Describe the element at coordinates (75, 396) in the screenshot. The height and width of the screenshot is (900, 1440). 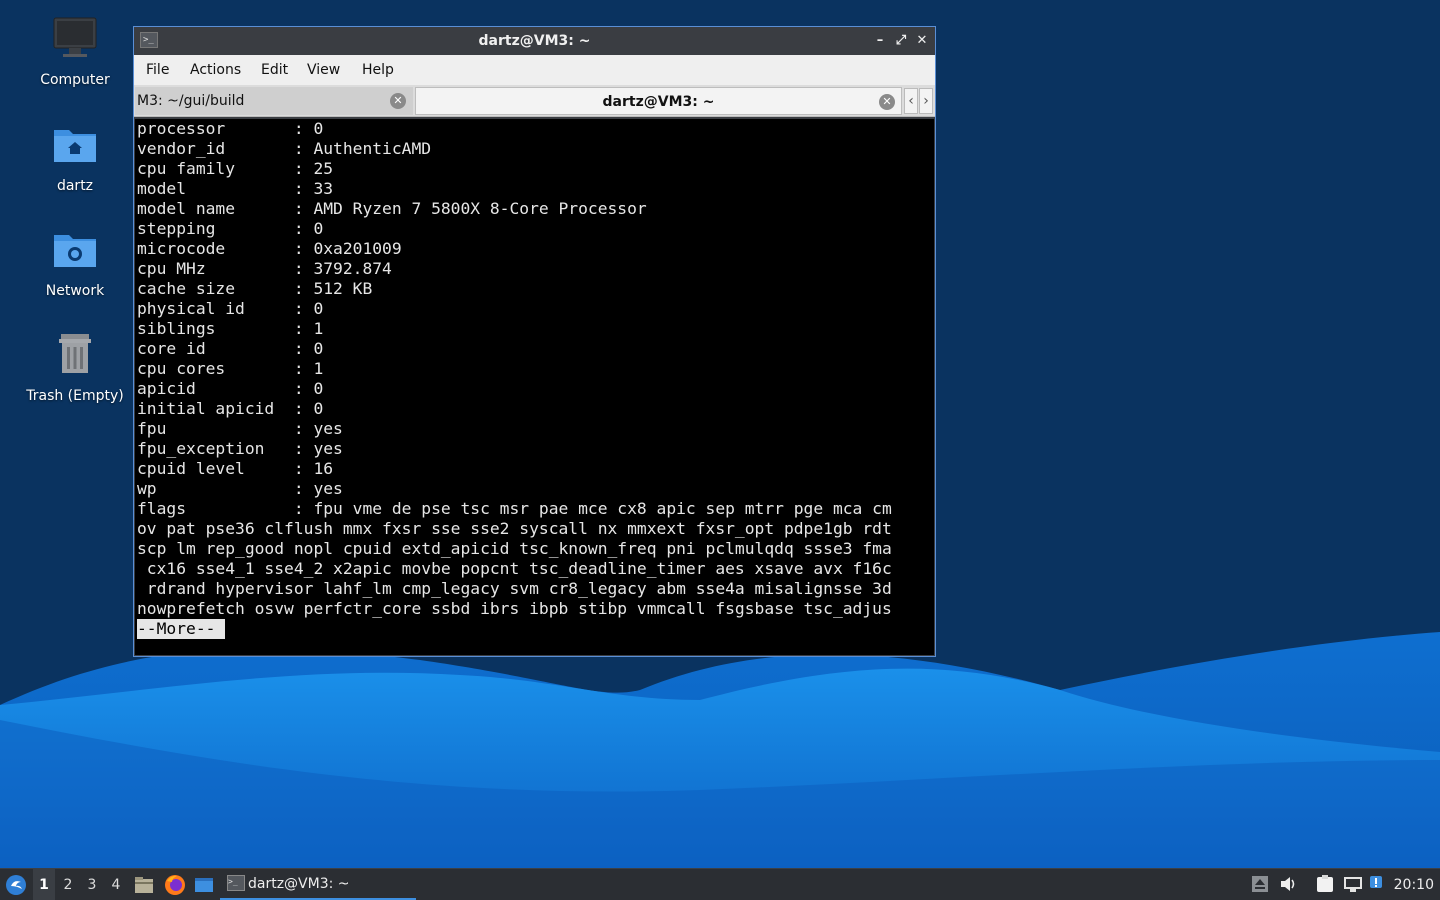
I see `desktop-icon-label: Trash (Empty)` at that location.